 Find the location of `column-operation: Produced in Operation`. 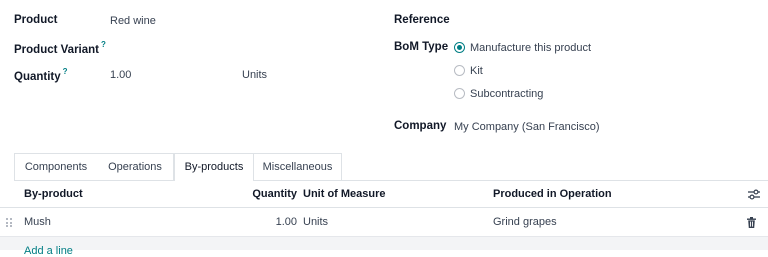

column-operation: Produced in Operation is located at coordinates (552, 194).